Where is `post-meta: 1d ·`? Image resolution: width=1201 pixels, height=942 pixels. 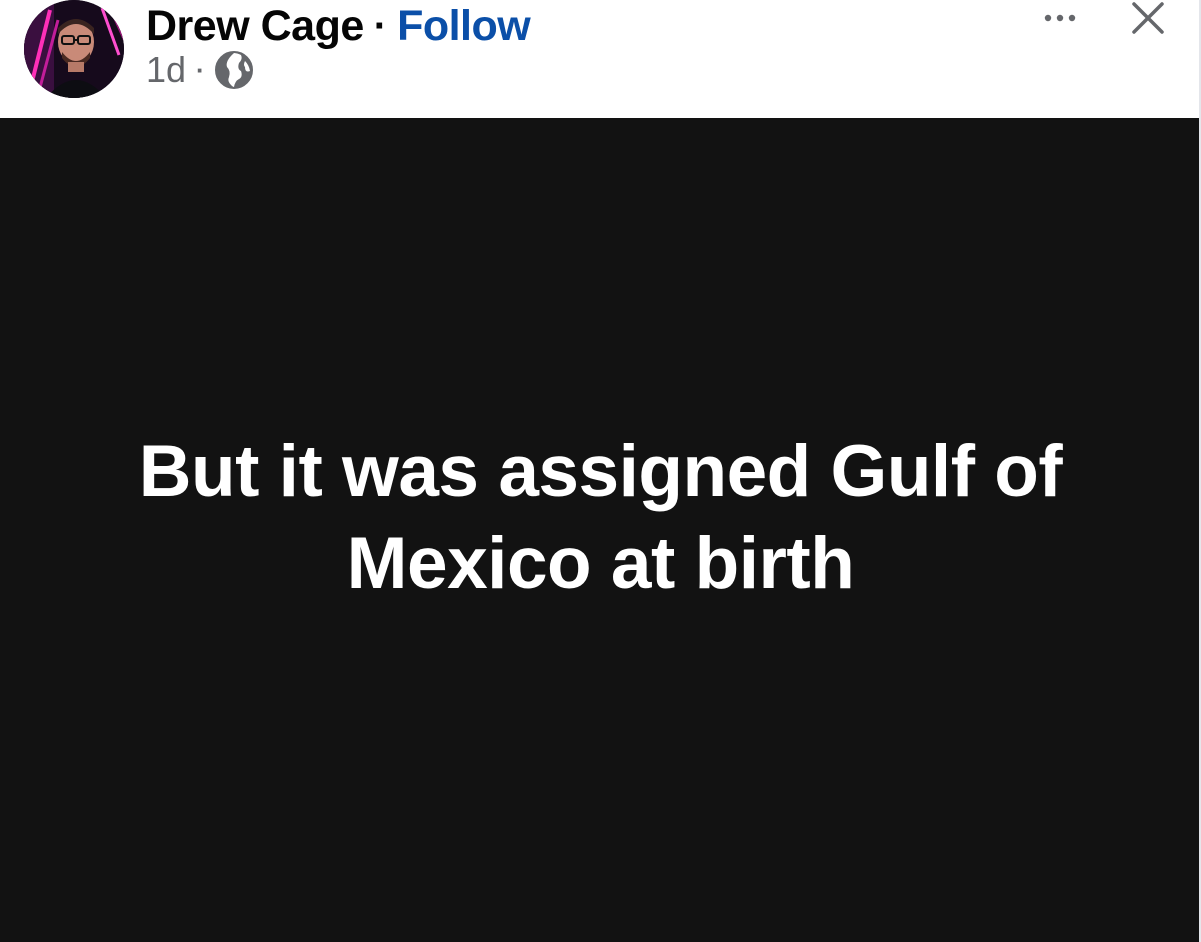 post-meta: 1d · is located at coordinates (199, 70).